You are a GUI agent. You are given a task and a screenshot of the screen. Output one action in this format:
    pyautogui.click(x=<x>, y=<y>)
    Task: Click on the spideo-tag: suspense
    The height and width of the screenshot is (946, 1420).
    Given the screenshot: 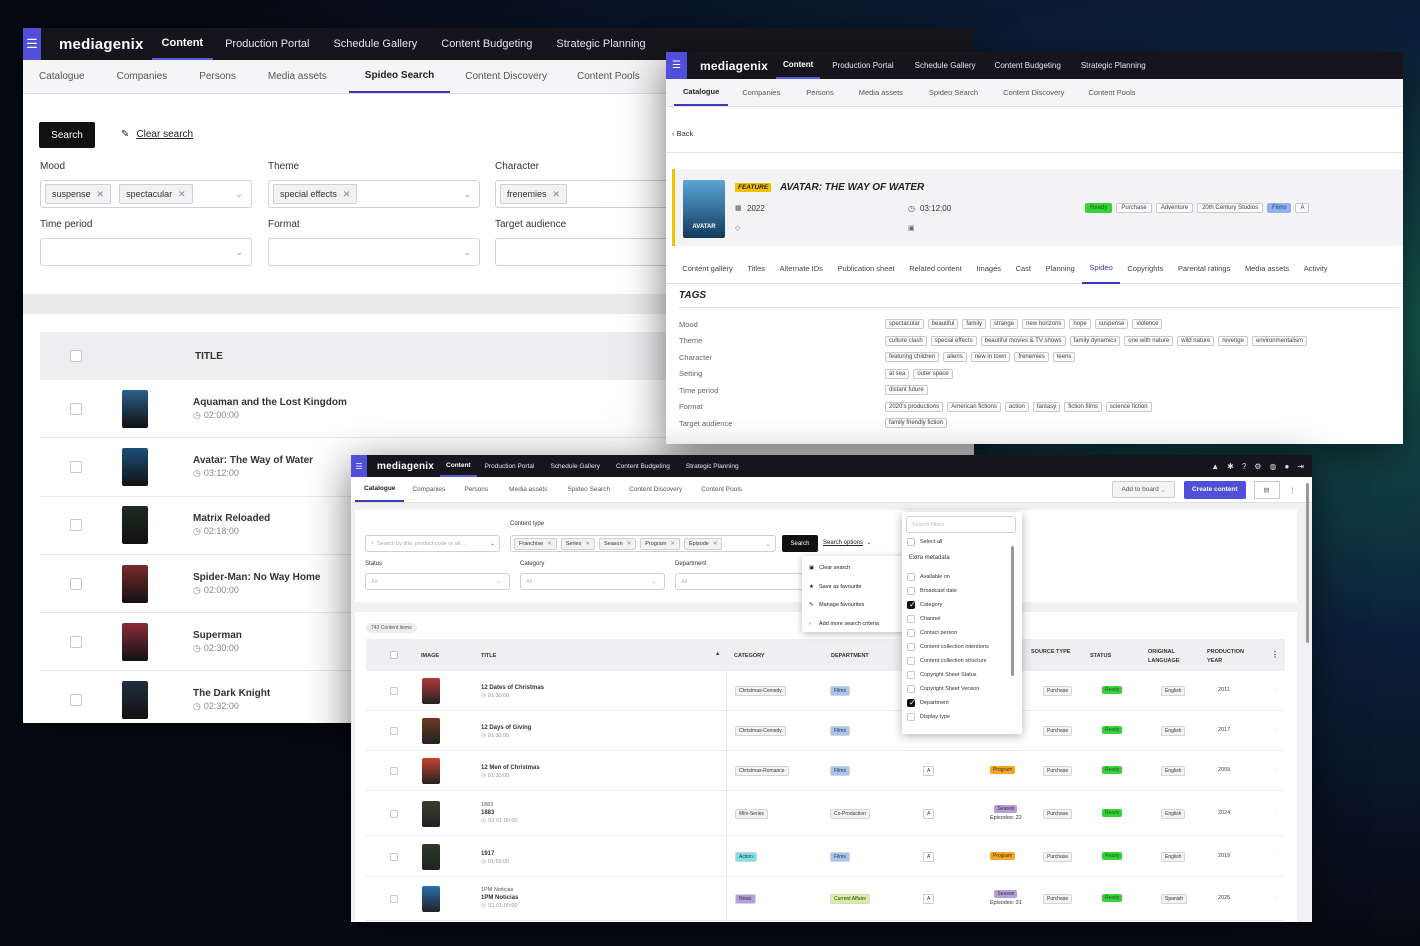 What is the action you would take?
    pyautogui.click(x=1111, y=324)
    